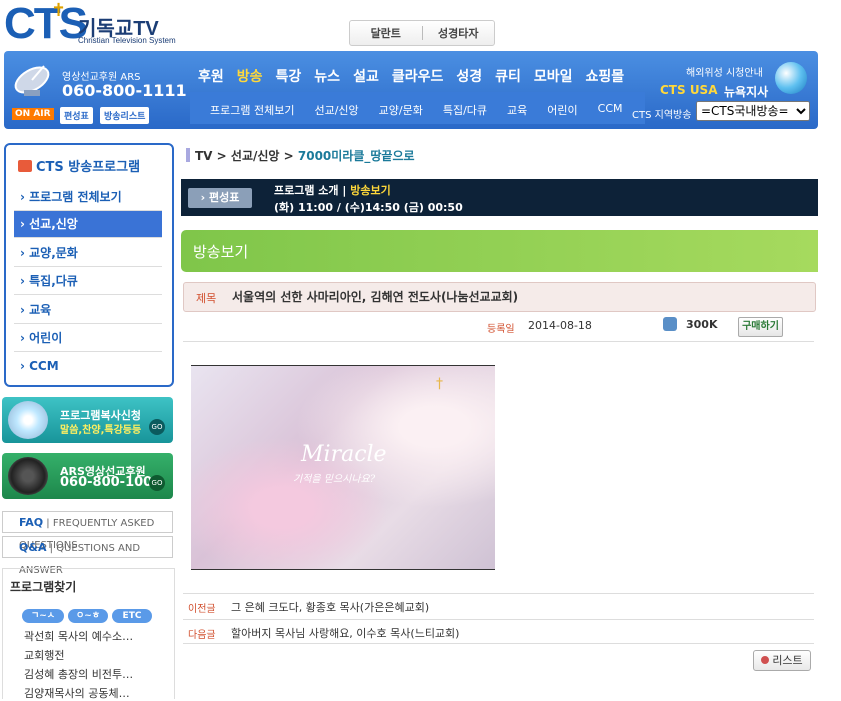  Describe the element at coordinates (88, 310) in the screenshot. I see `sidebar-item-education: › 교육` at that location.